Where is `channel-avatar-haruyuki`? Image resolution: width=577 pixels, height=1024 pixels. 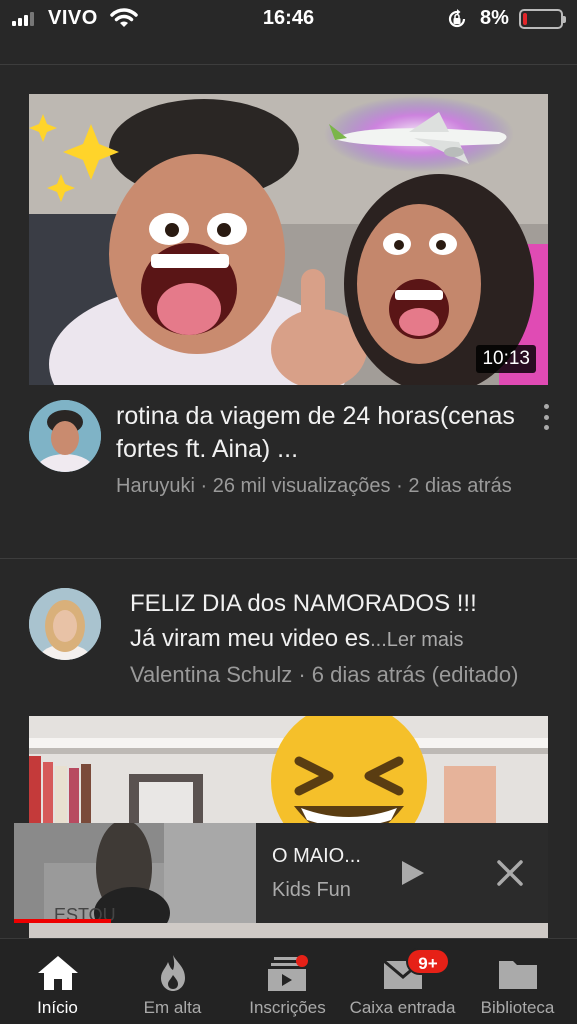 channel-avatar-haruyuki is located at coordinates (65, 436).